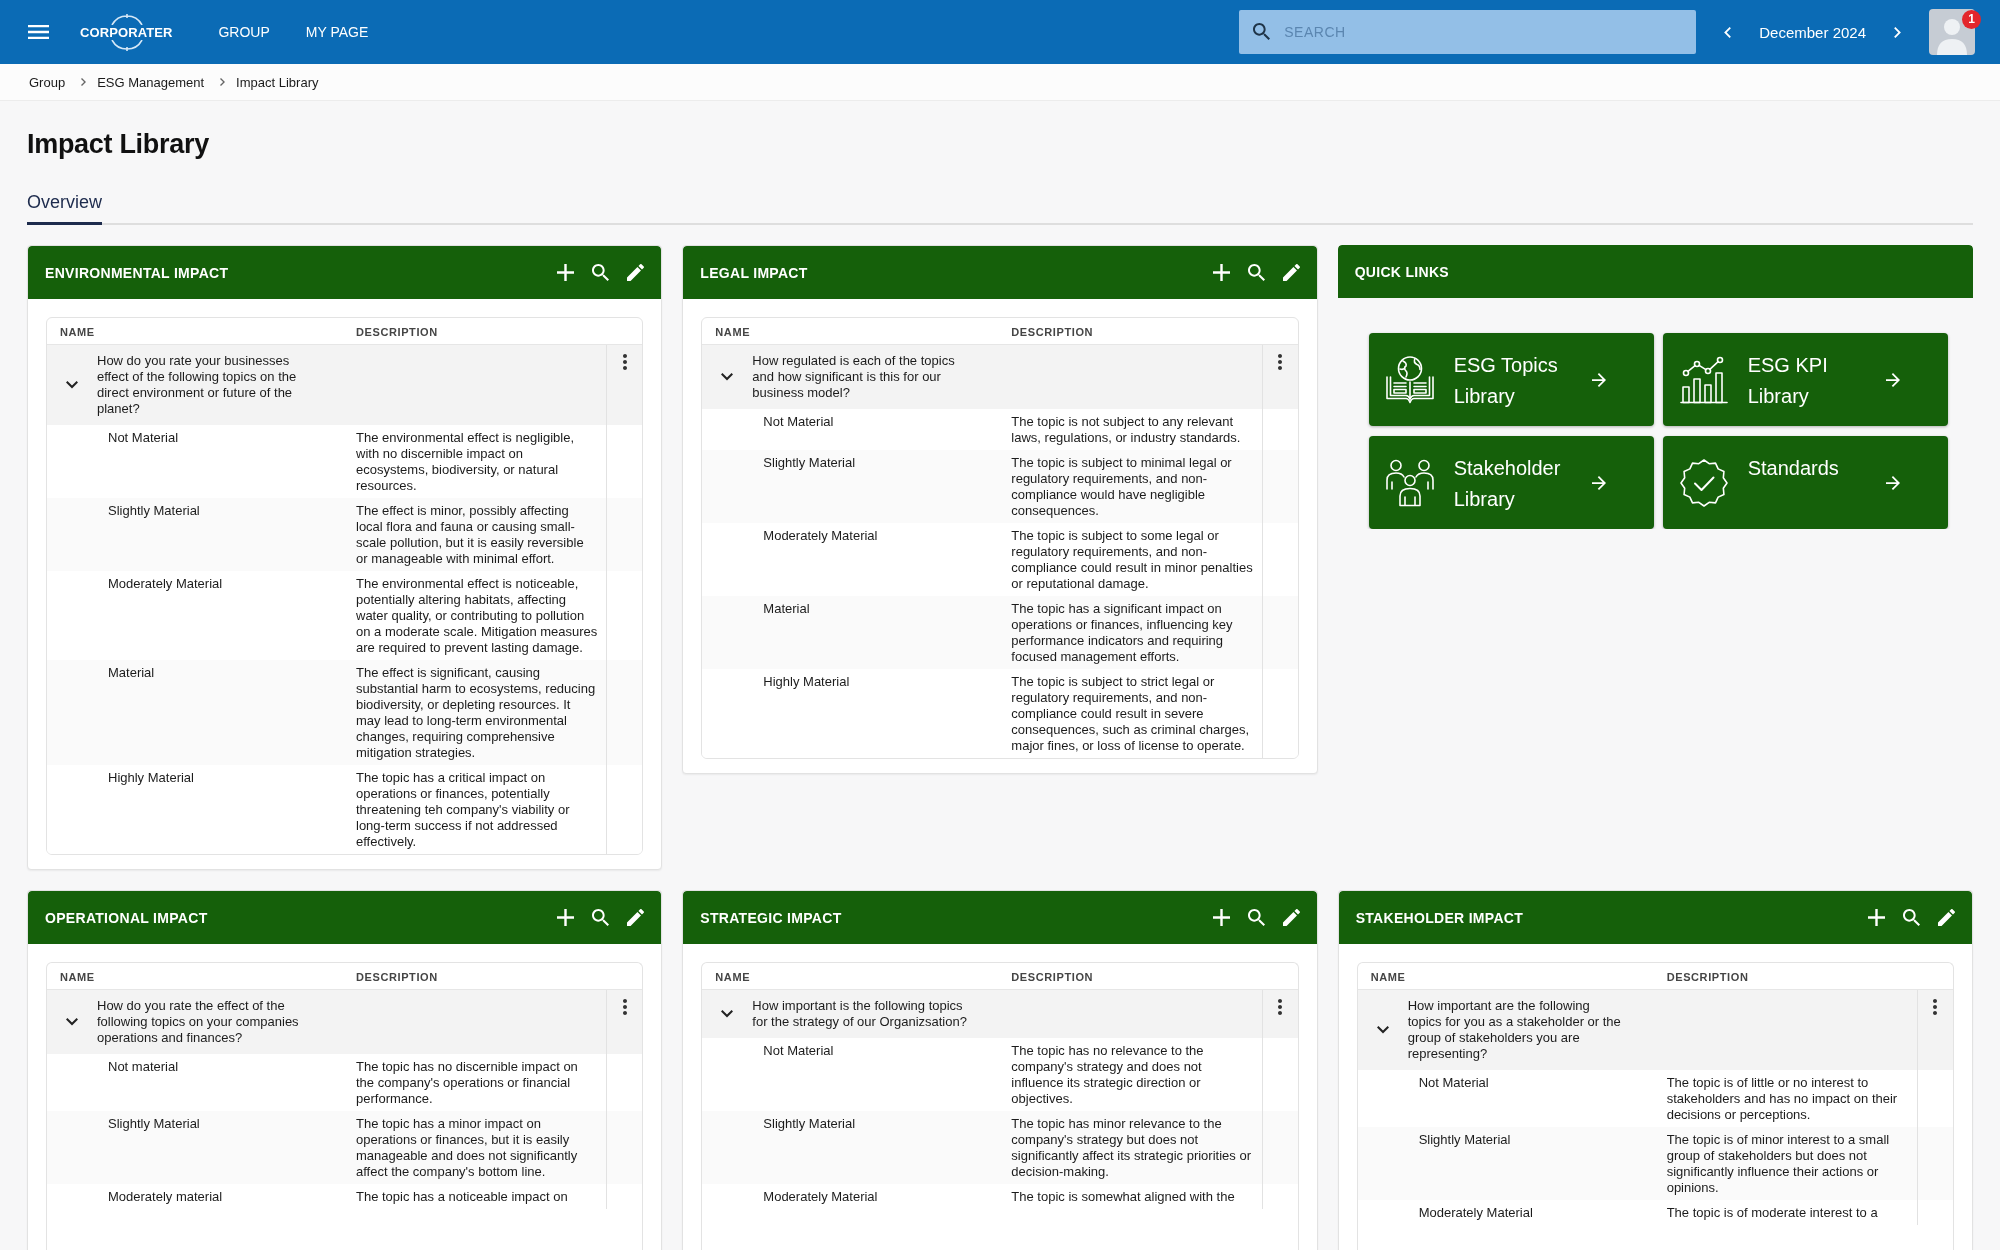 Image resolution: width=2000 pixels, height=1250 pixels. Describe the element at coordinates (786, 609) in the screenshot. I see `table-cell: Material` at that location.